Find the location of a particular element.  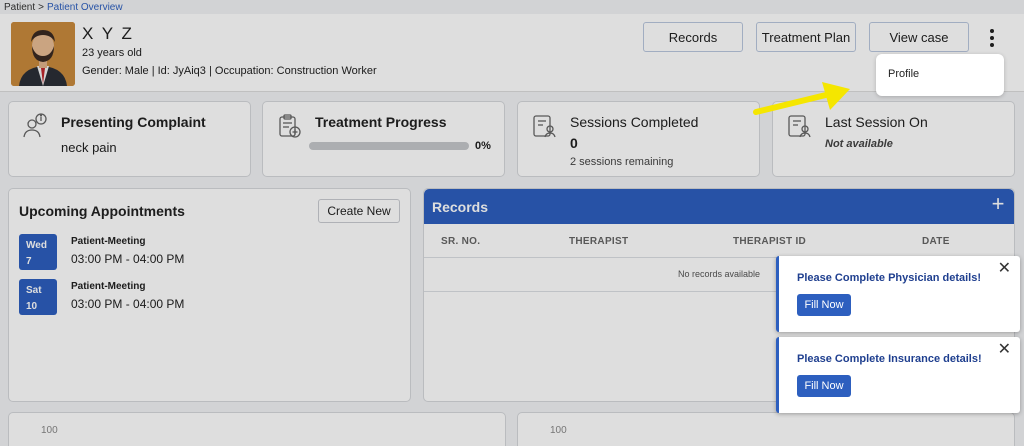

annotation-arrow-icon is located at coordinates (803, 102).